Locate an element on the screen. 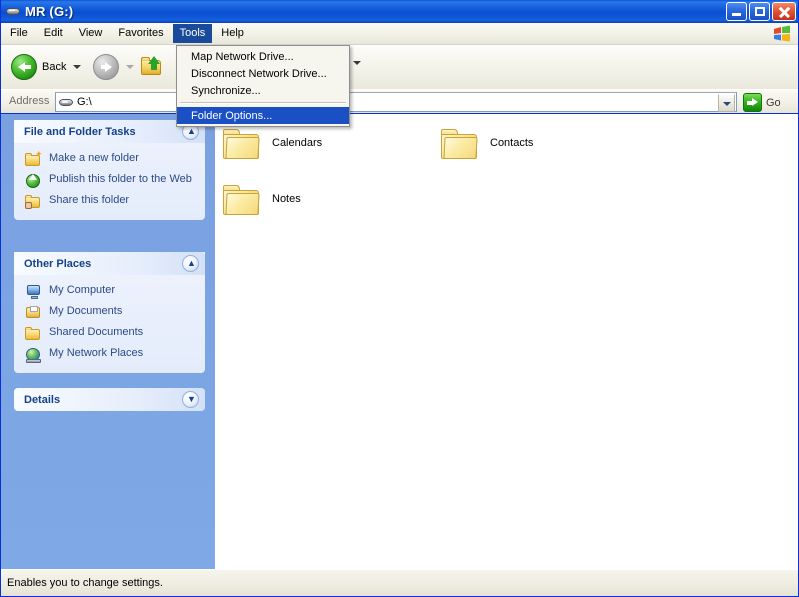 Image resolution: width=799 pixels, height=597 pixels. sidebar-item-publish-to-web: Publish this folder to the Web is located at coordinates (109, 180).